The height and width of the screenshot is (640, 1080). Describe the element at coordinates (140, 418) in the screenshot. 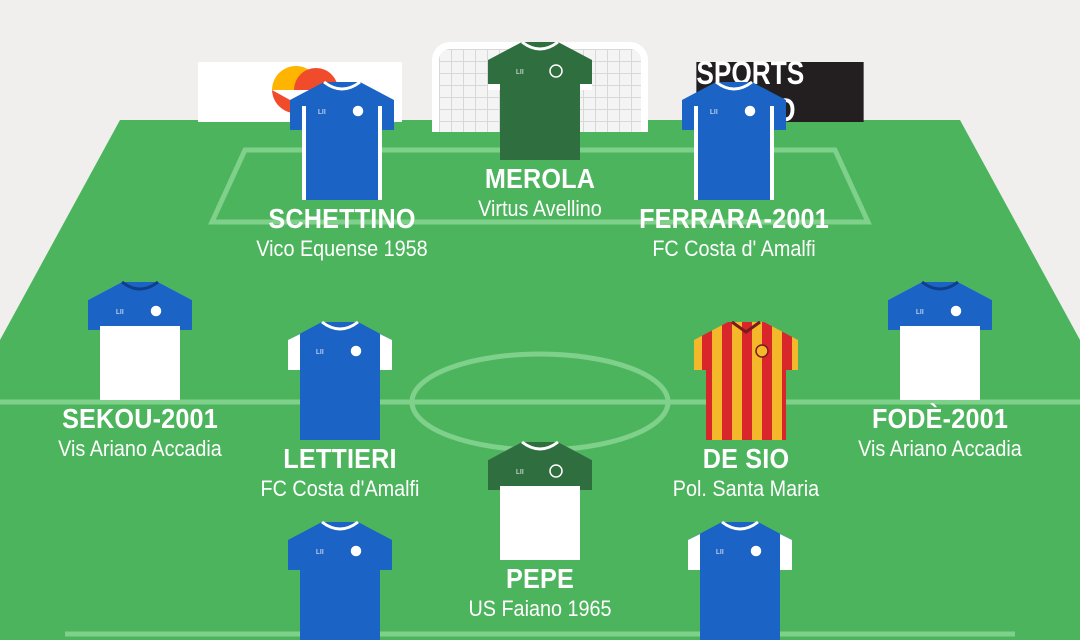

I see `player-name: SEKOU-2001` at that location.